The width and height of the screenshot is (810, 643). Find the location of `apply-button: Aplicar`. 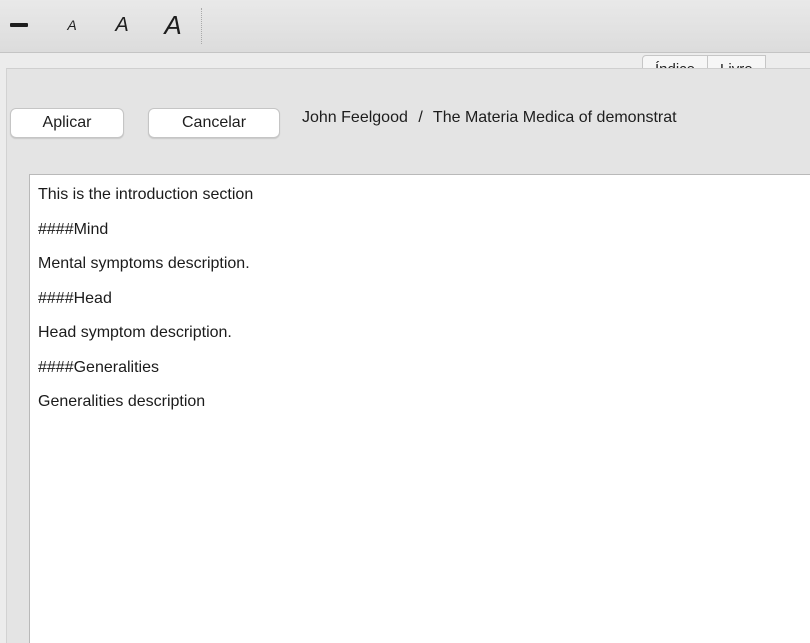

apply-button: Aplicar is located at coordinates (67, 123).